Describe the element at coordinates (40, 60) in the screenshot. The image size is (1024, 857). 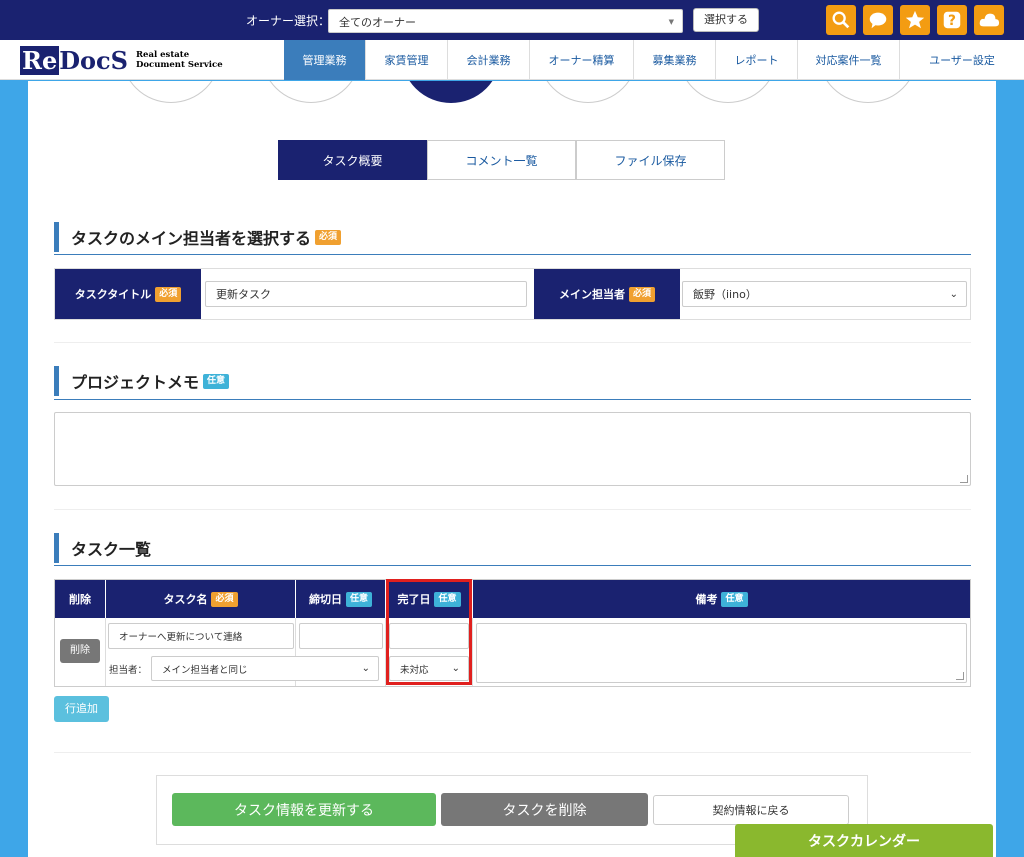
I see `logo-re: Re` at that location.